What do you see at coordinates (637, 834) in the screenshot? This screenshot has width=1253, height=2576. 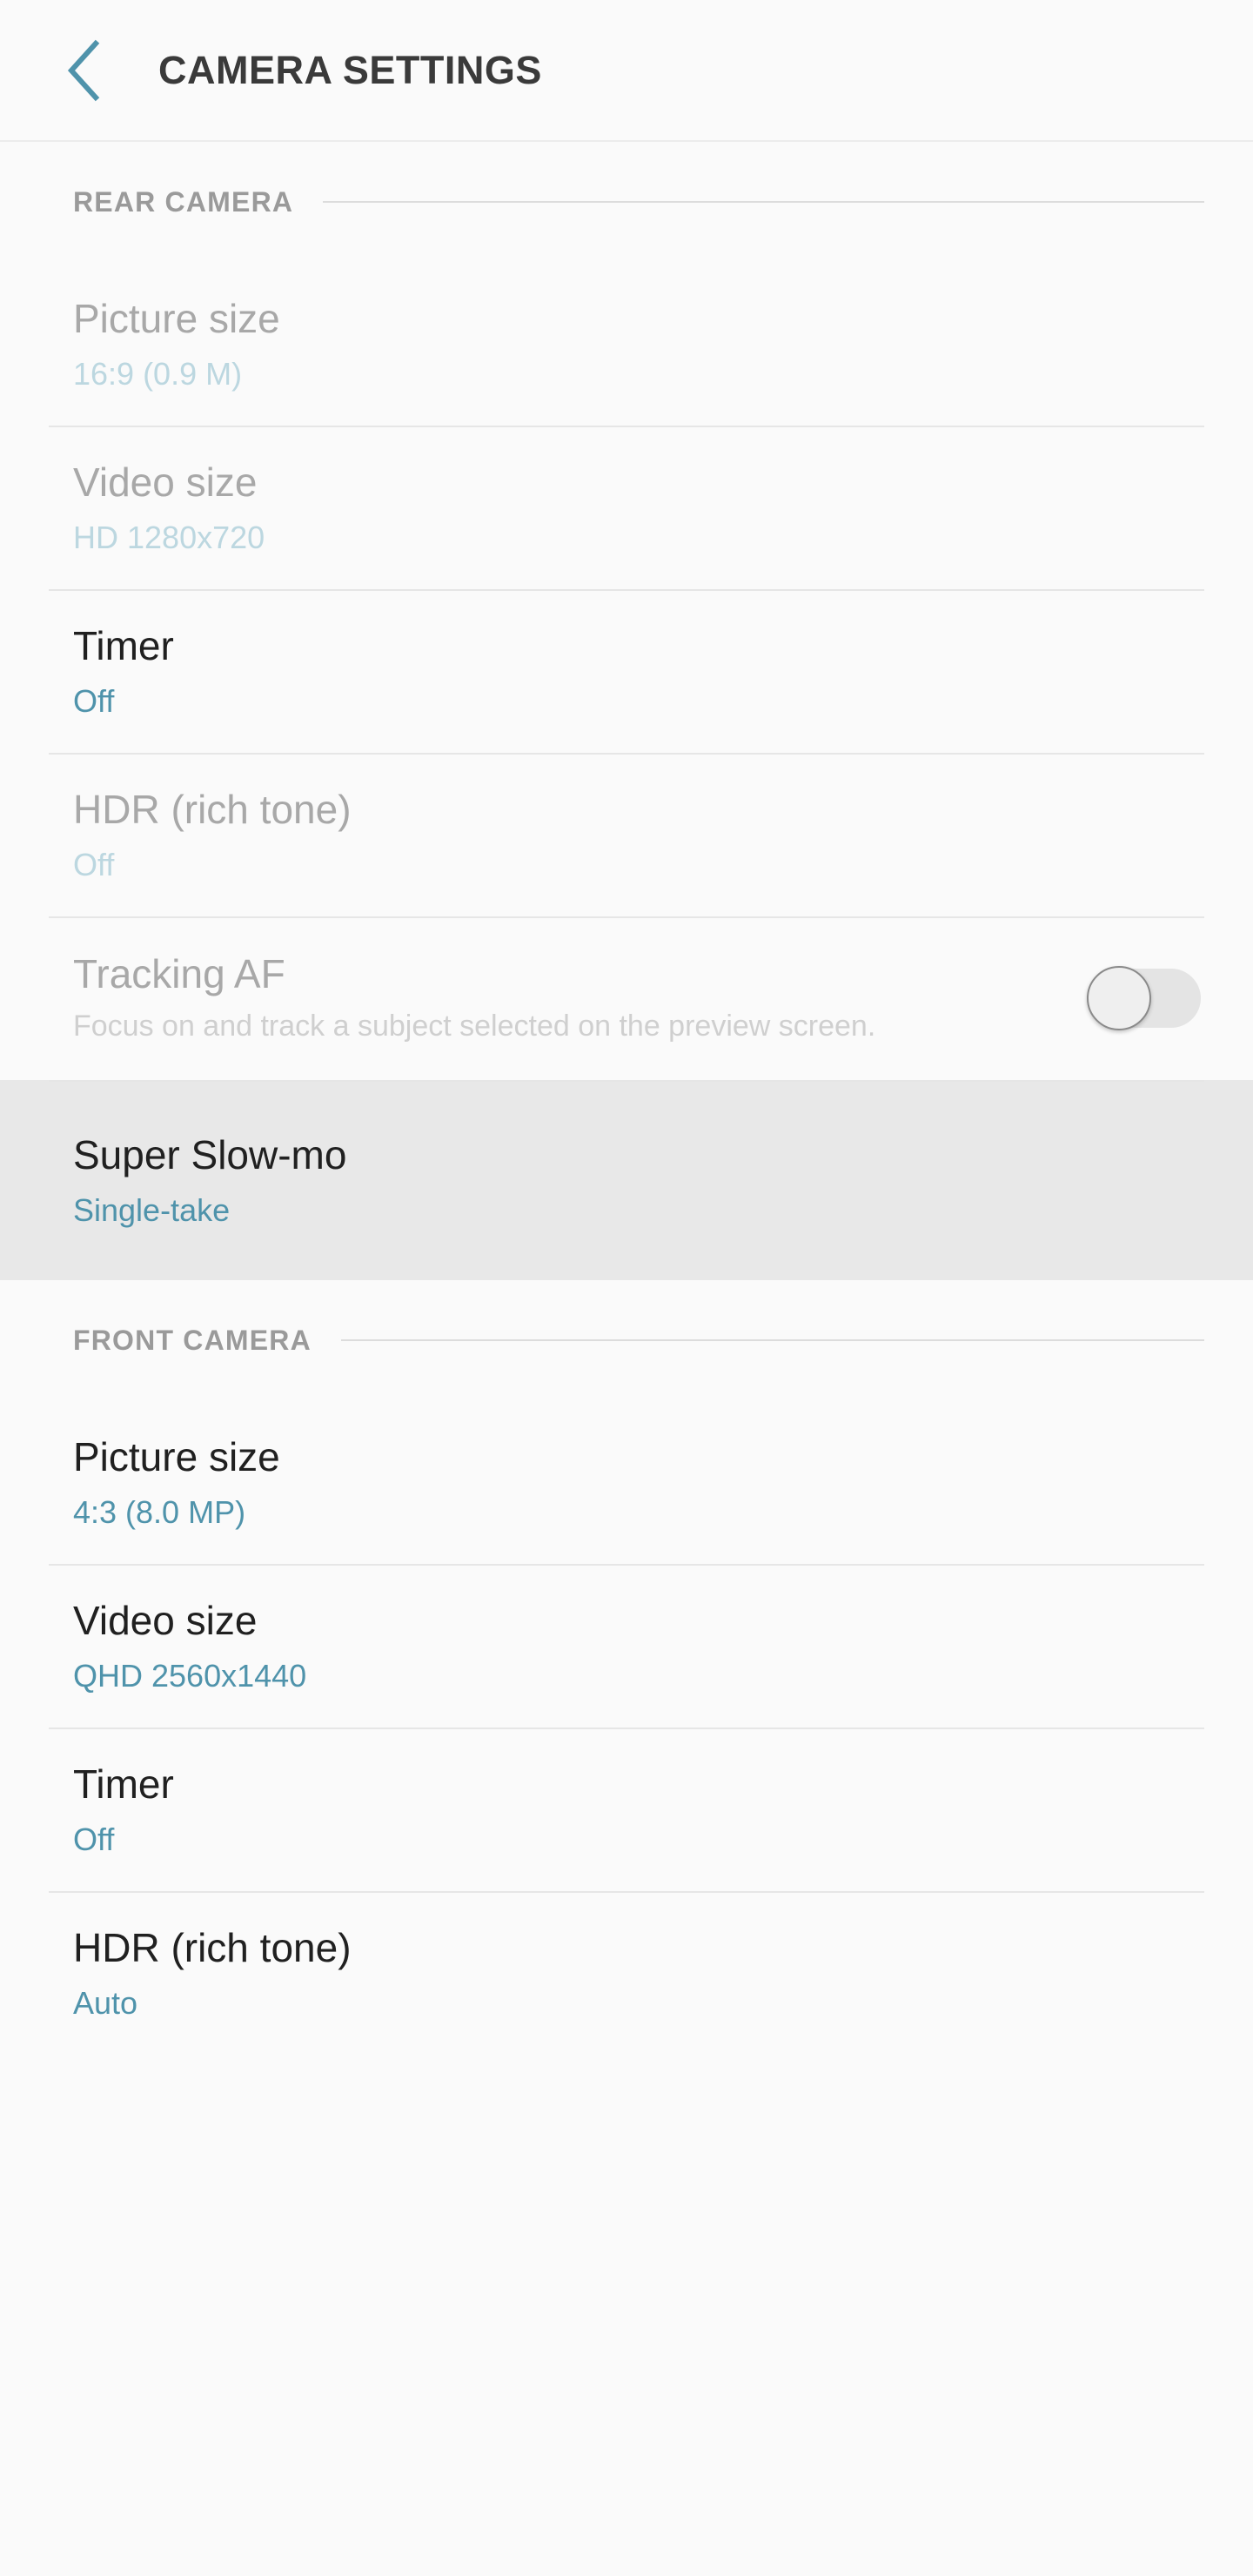 I see `settings-row-texts: HDR (rich tone) Off` at bounding box center [637, 834].